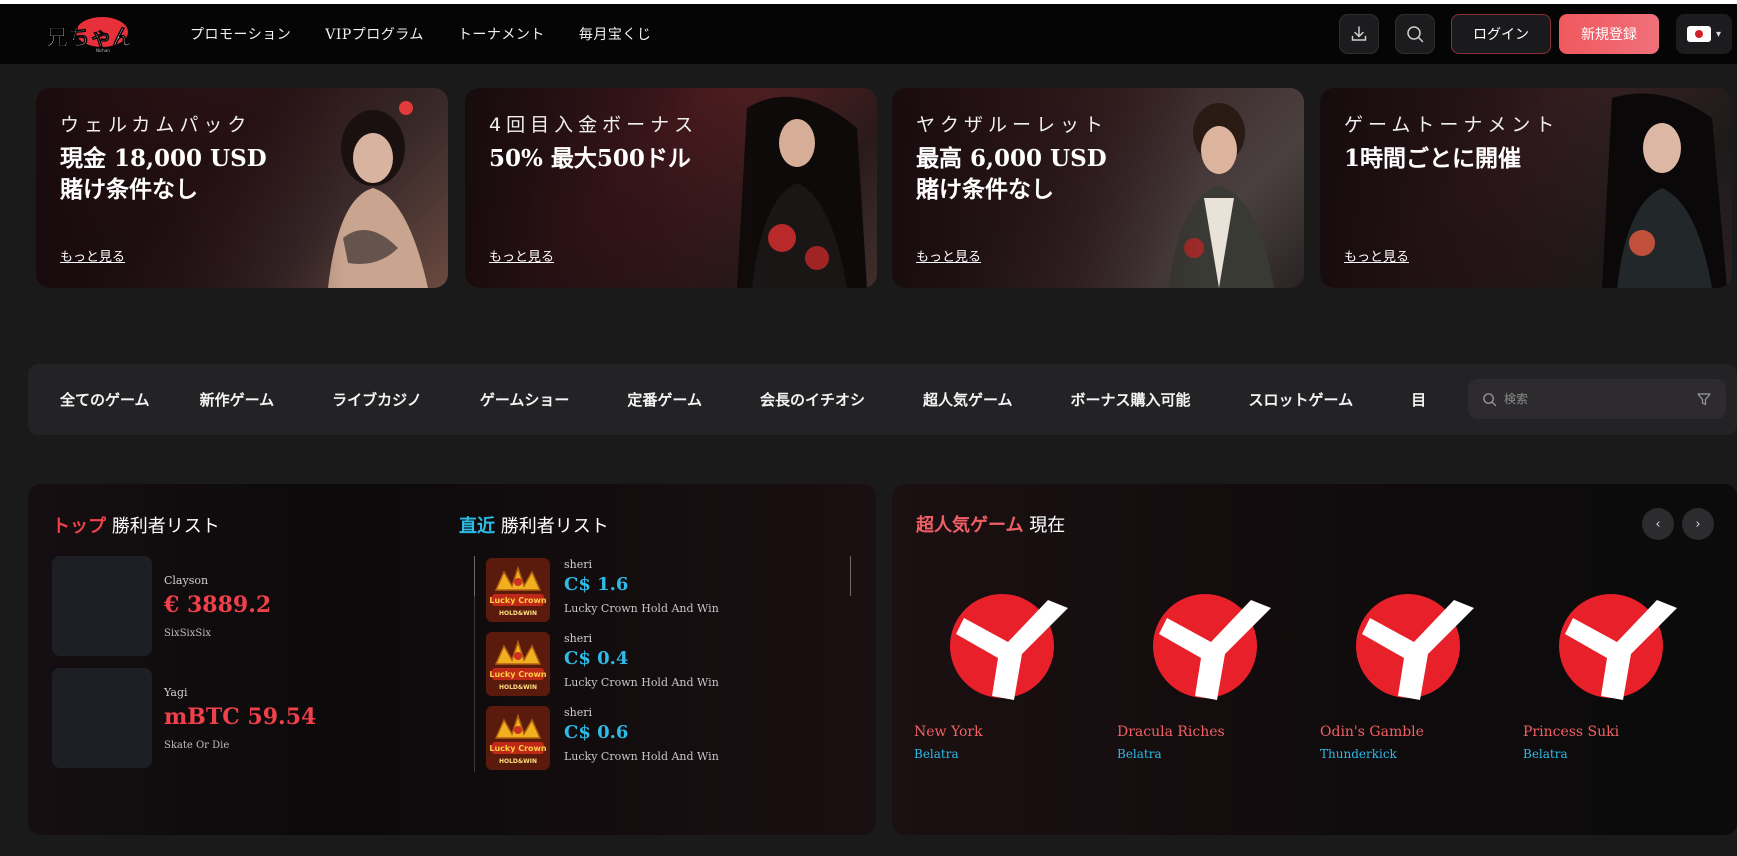 This screenshot has height=856, width=1737. I want to click on game-search-input, so click(1594, 399).